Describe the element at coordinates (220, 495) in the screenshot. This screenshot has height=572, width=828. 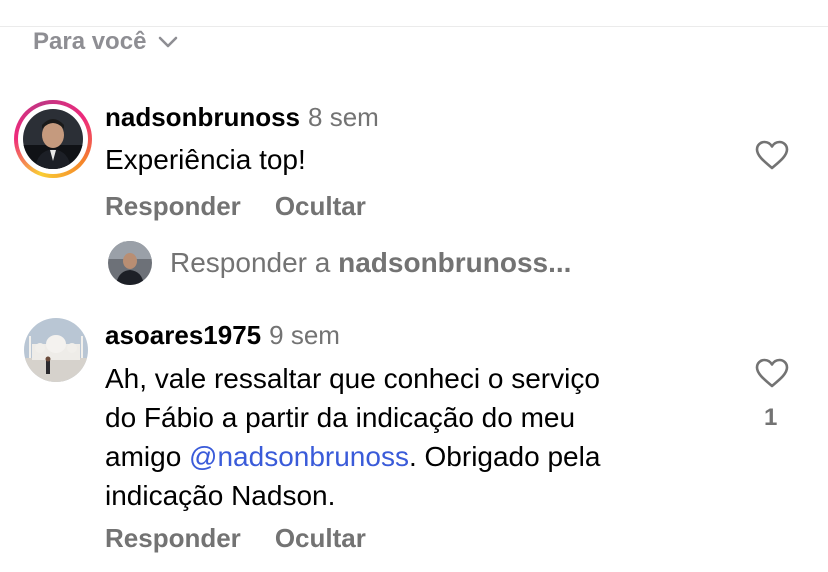
I see `comment-text-line: indicação Nadson.` at that location.